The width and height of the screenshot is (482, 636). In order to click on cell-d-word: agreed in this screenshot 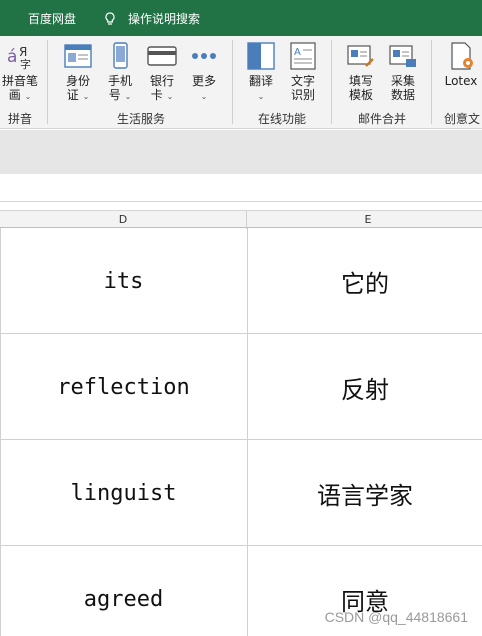, I will do `click(123, 591)`.